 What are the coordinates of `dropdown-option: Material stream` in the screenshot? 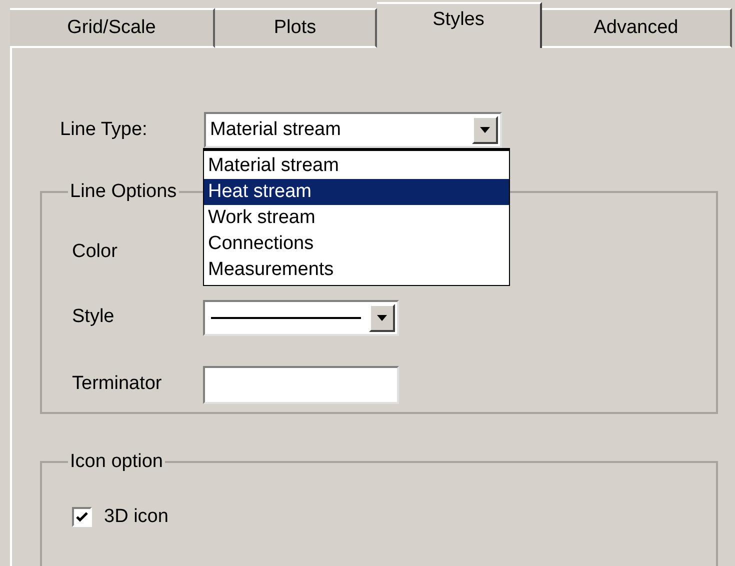 It's located at (356, 166).